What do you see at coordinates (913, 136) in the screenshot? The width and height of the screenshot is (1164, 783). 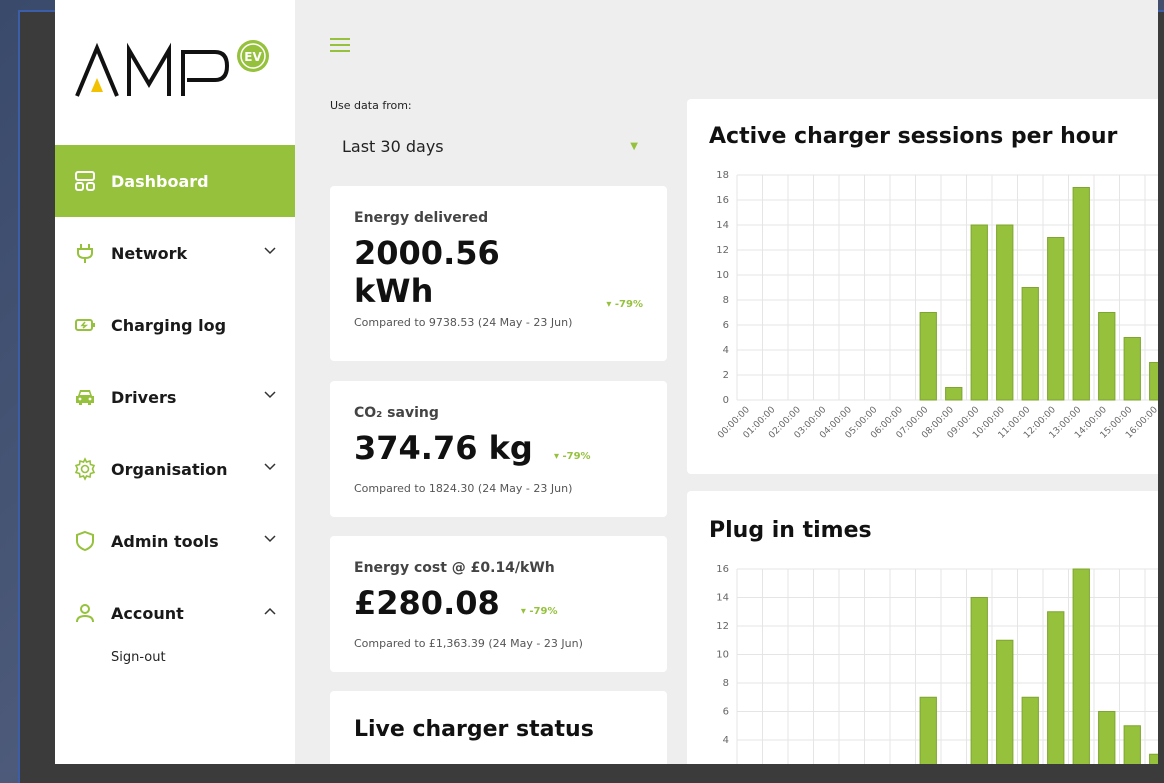 I see `chart-title: Active charger sessions per hour` at bounding box center [913, 136].